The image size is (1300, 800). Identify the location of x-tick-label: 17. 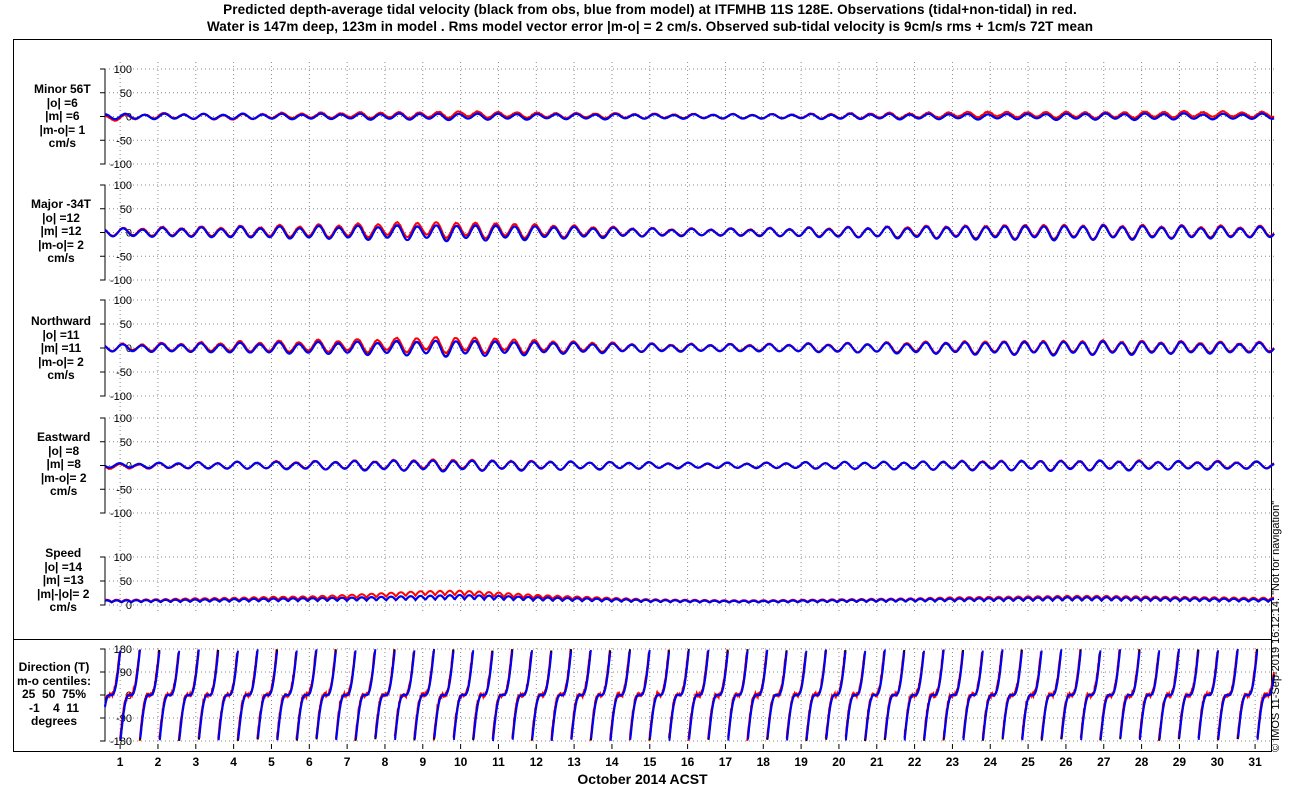
(726, 762).